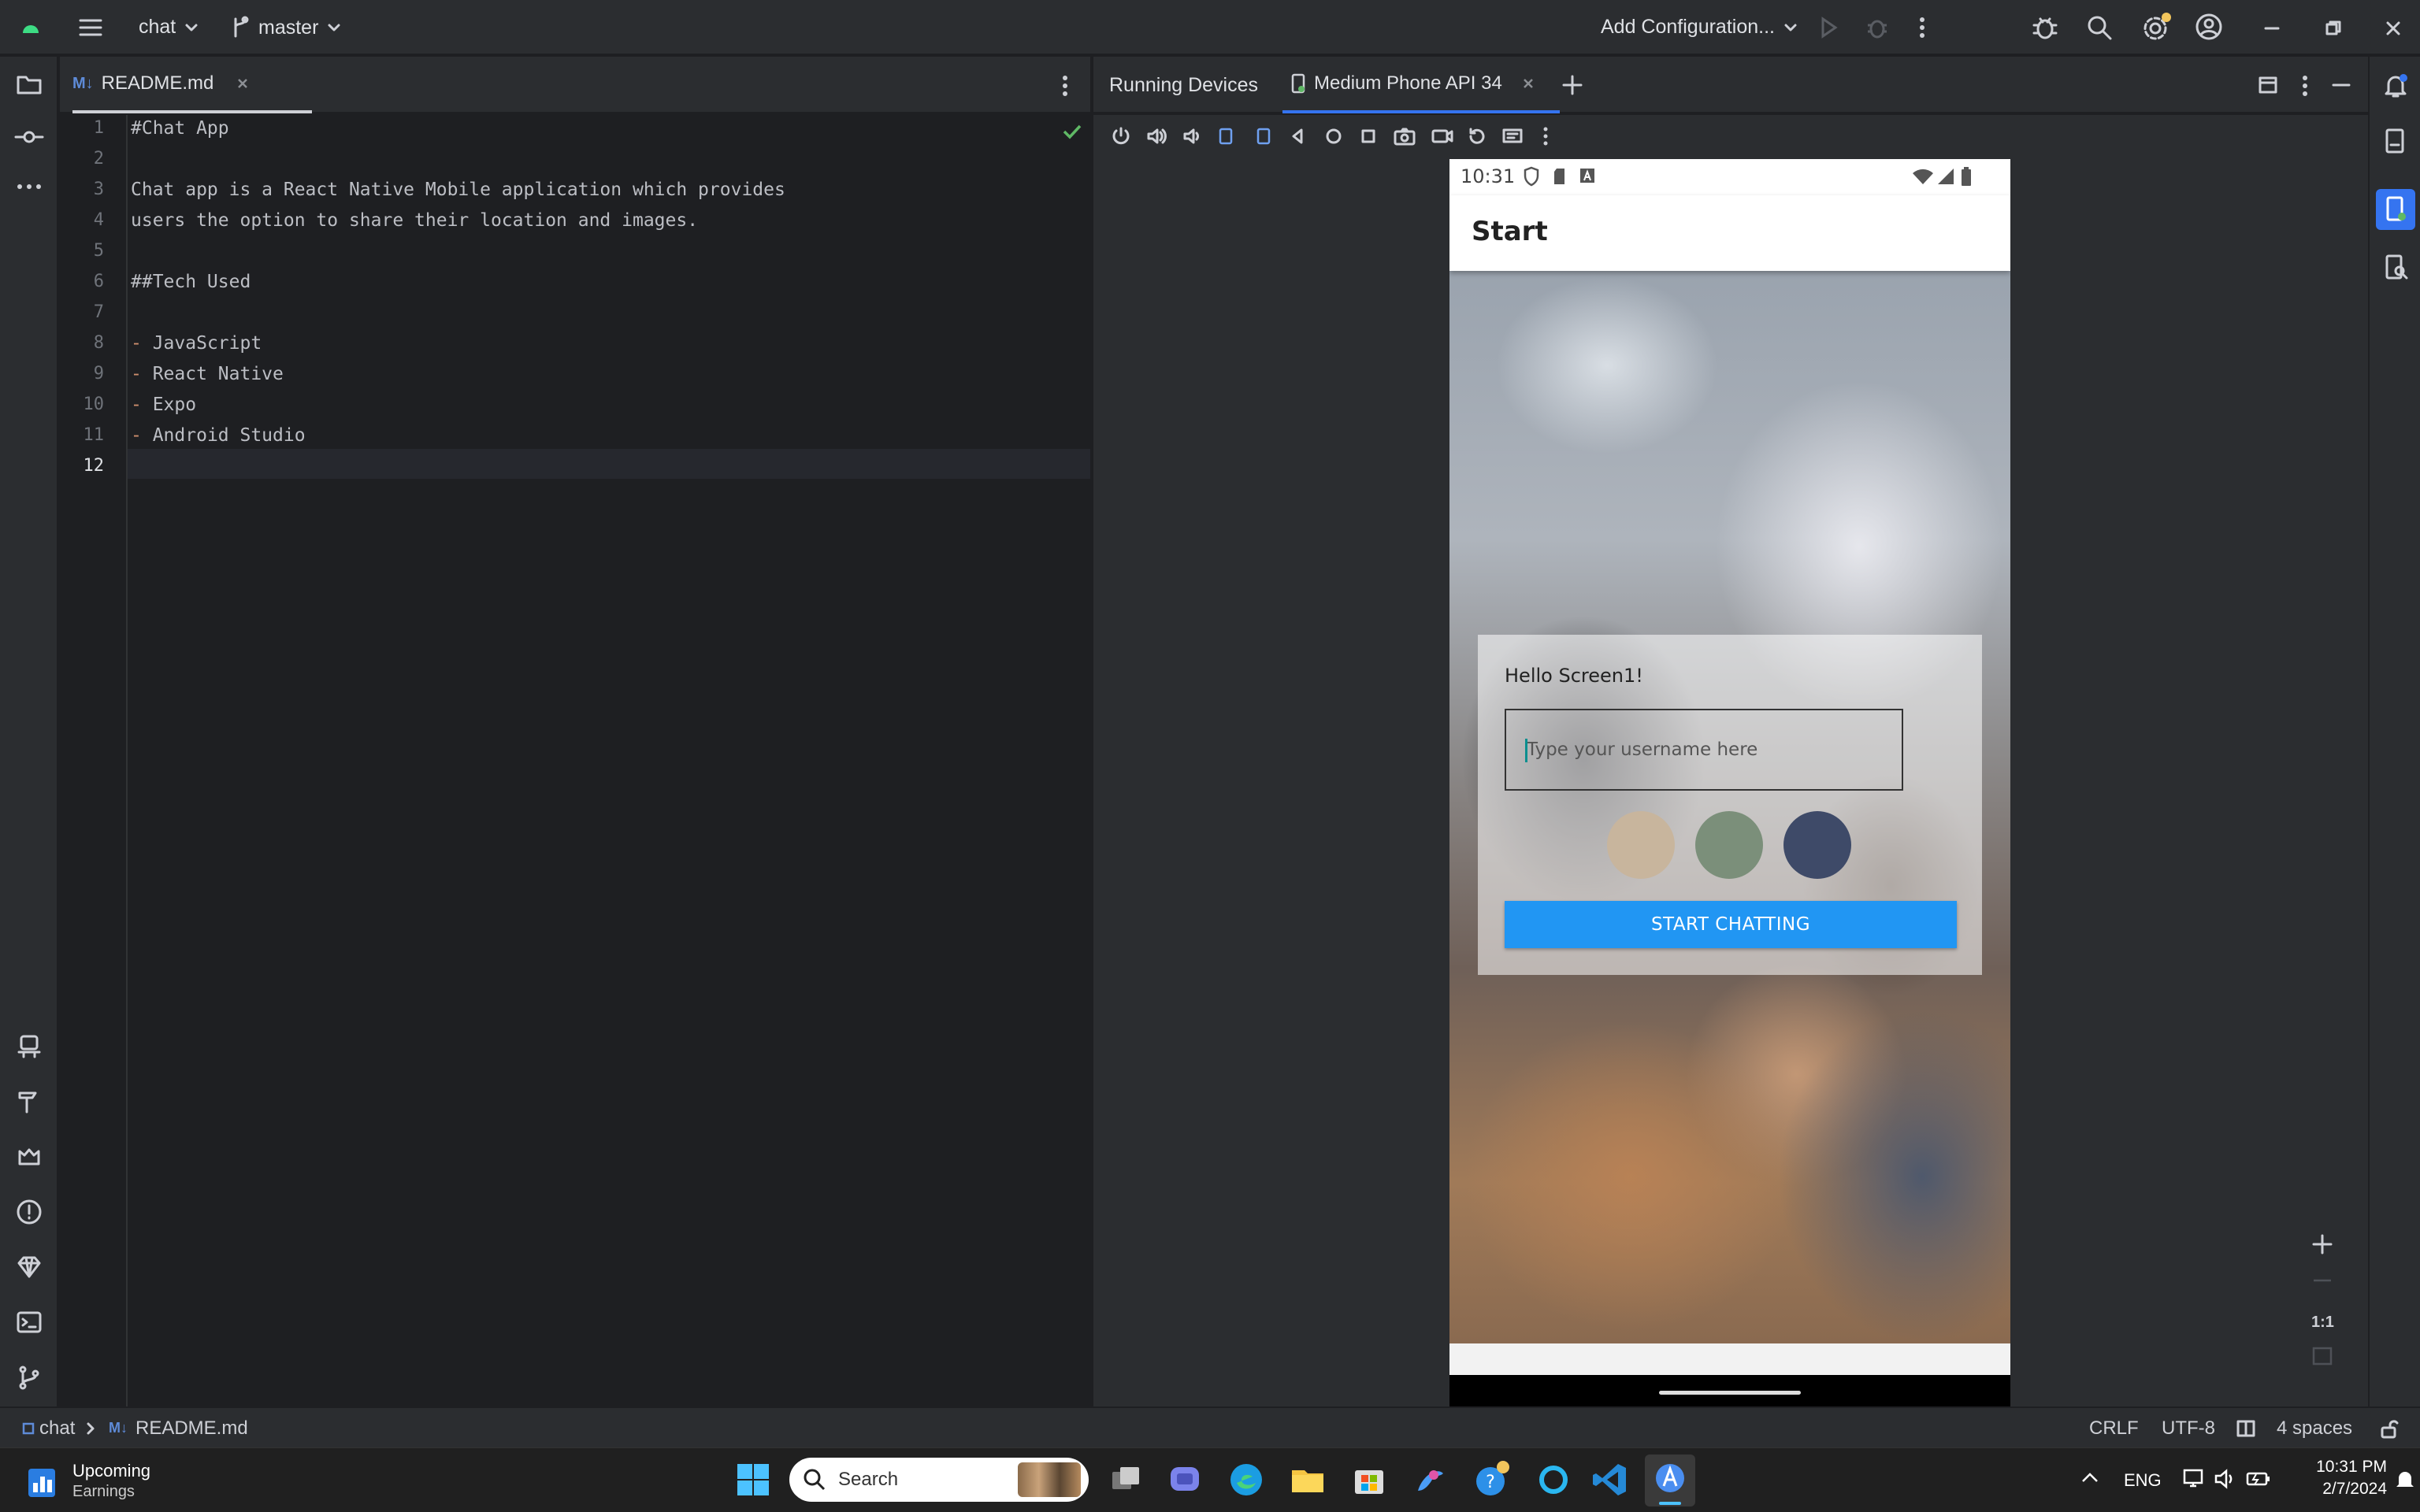  What do you see at coordinates (192, 85) in the screenshot?
I see `tab-readme: M↓ README.md` at bounding box center [192, 85].